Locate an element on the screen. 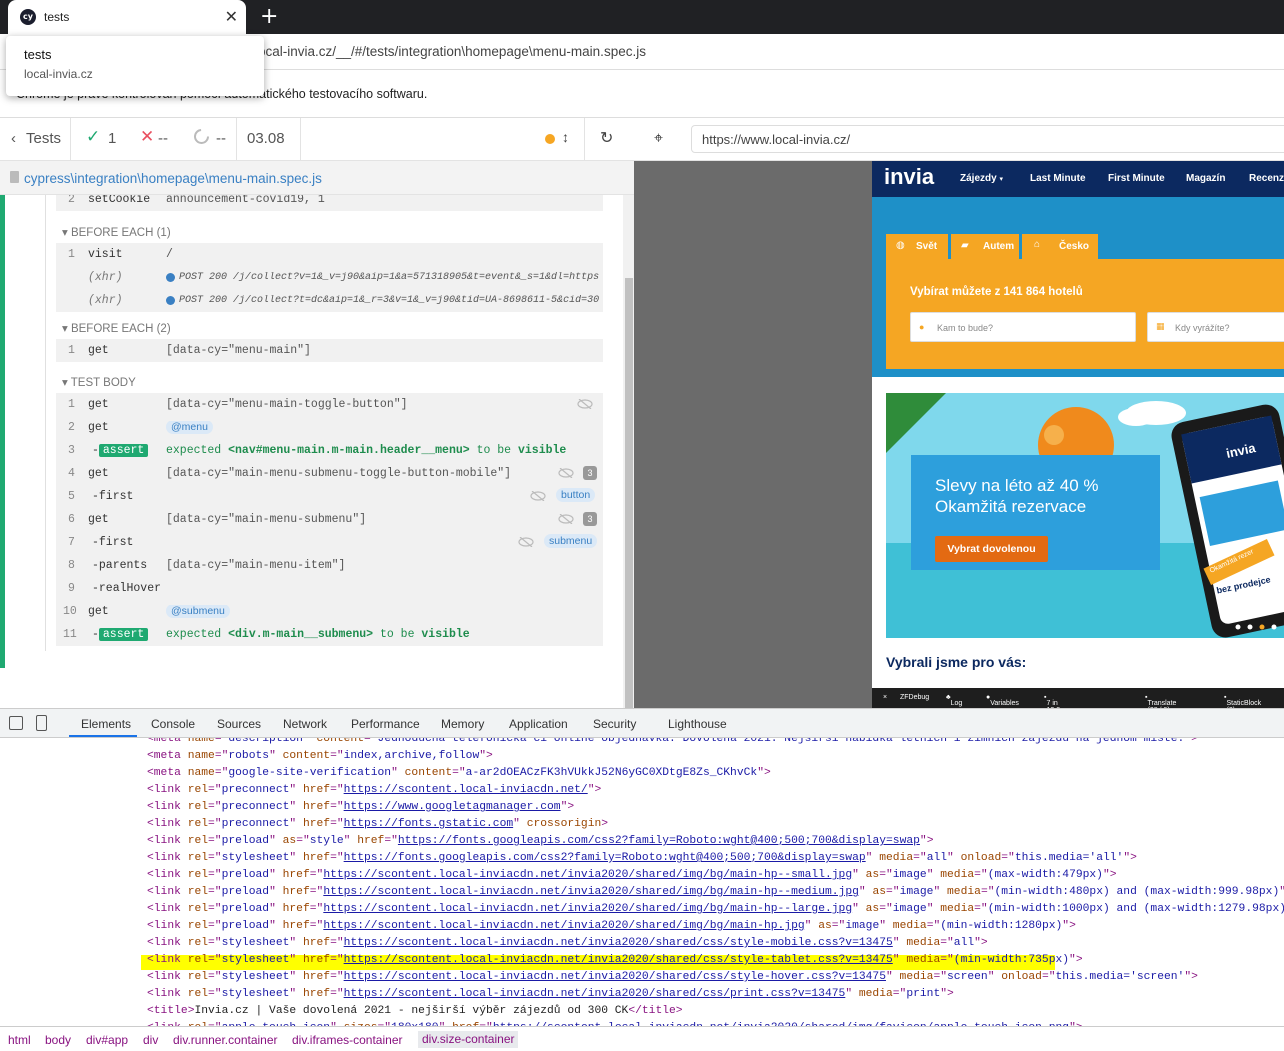 This screenshot has height=1051, width=1284. command-row: 2 setCookie announcement-covid19, 1 is located at coordinates (329, 203).